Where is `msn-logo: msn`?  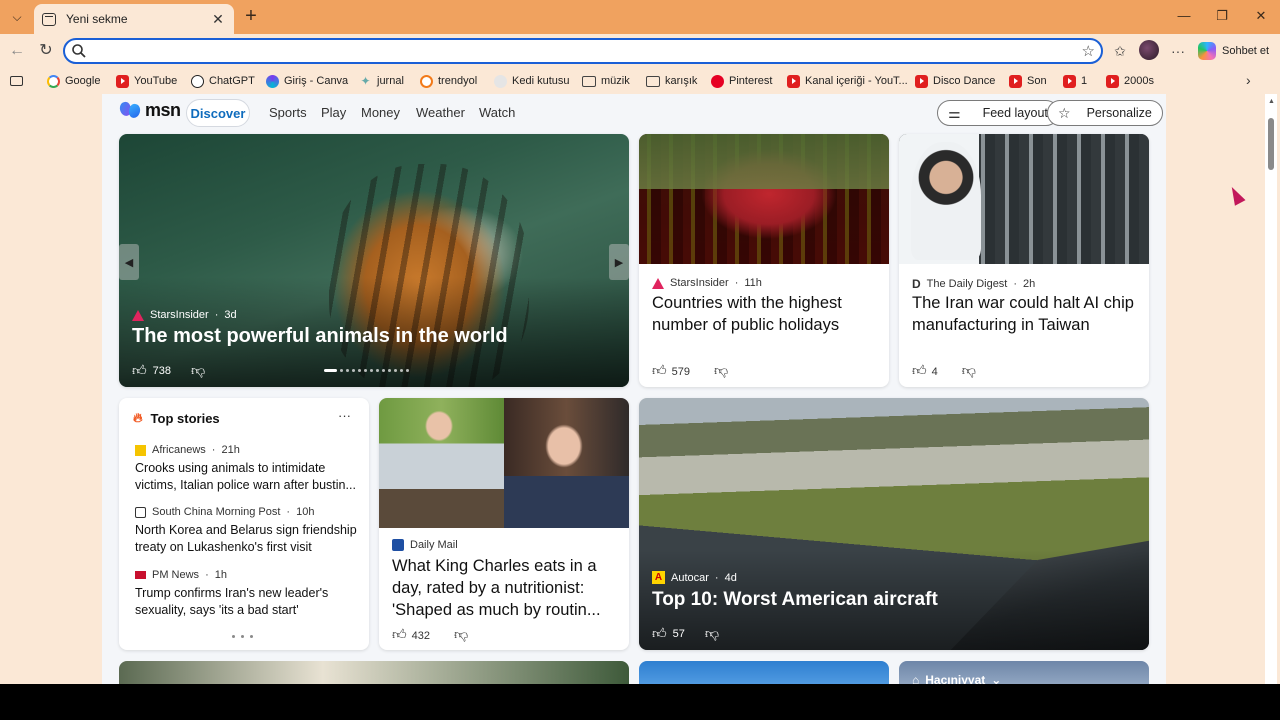 msn-logo: msn is located at coordinates (149, 110).